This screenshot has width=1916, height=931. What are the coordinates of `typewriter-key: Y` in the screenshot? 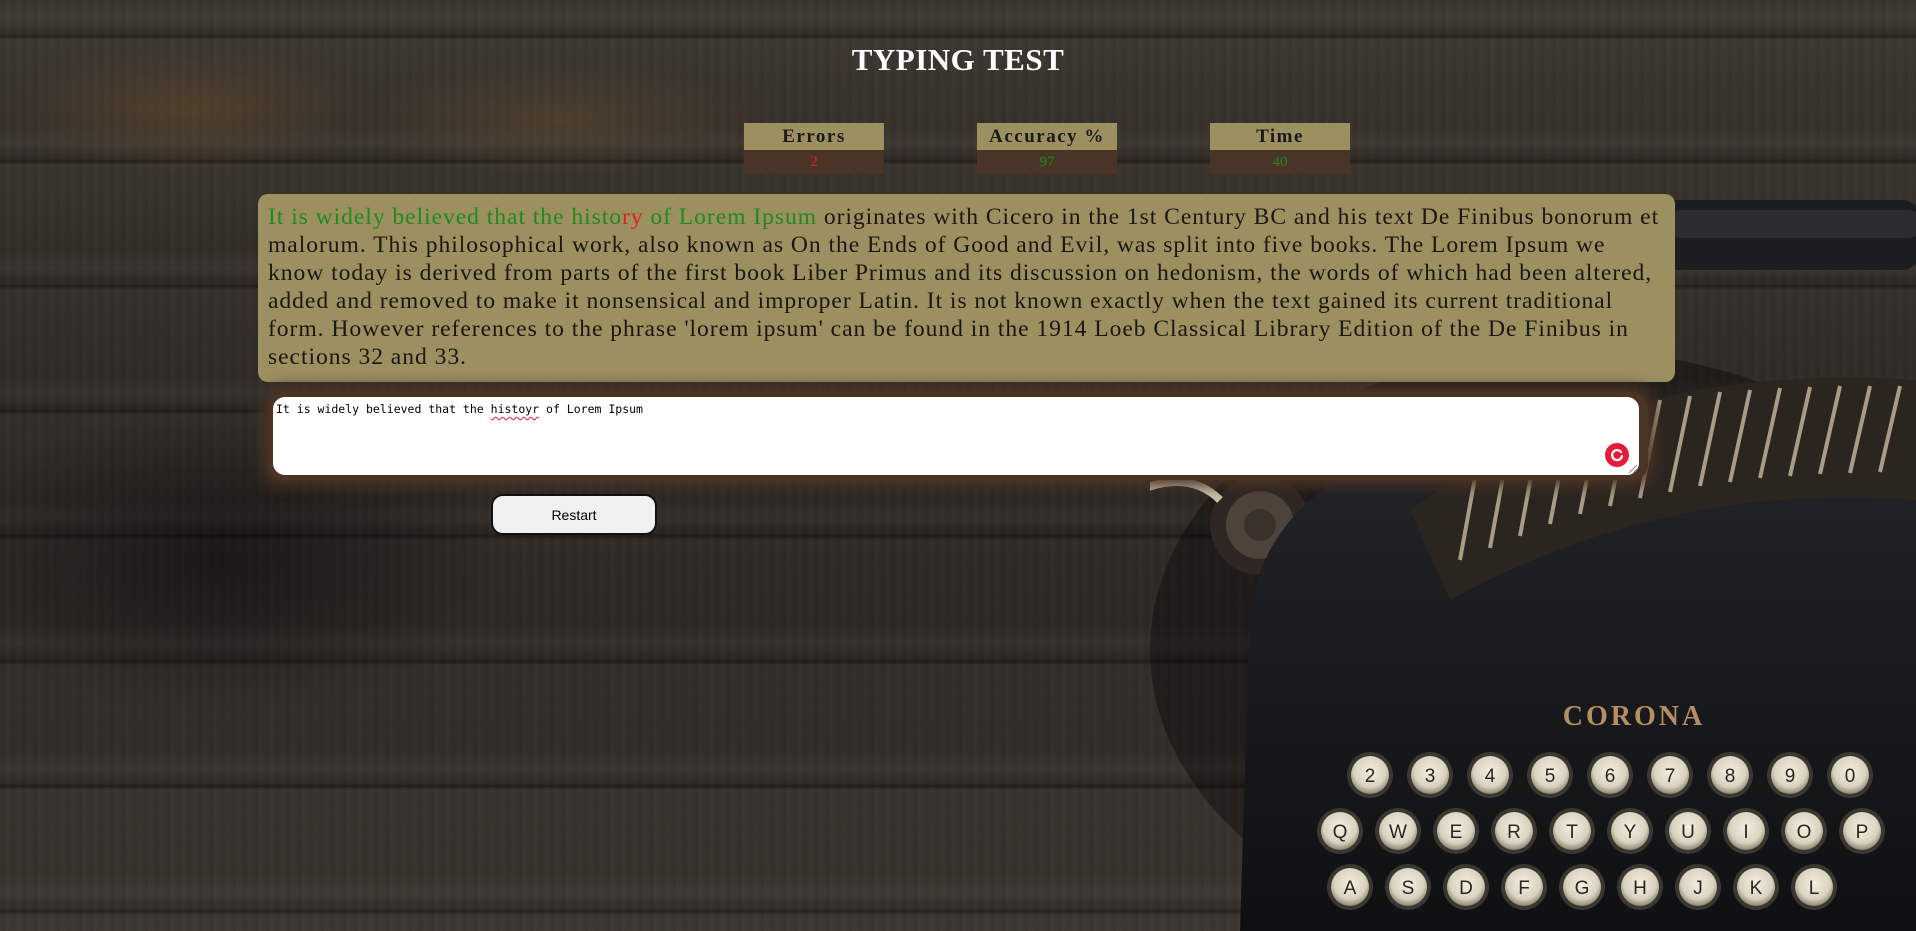 It's located at (1630, 831).